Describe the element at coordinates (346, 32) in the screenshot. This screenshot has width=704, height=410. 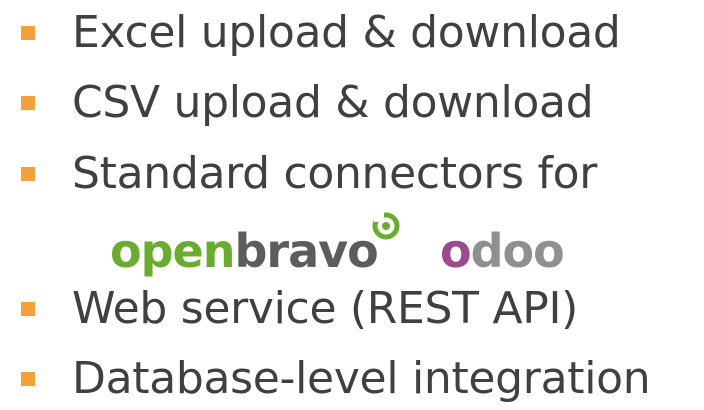
I see `bullet-text: Excel upload & download` at that location.